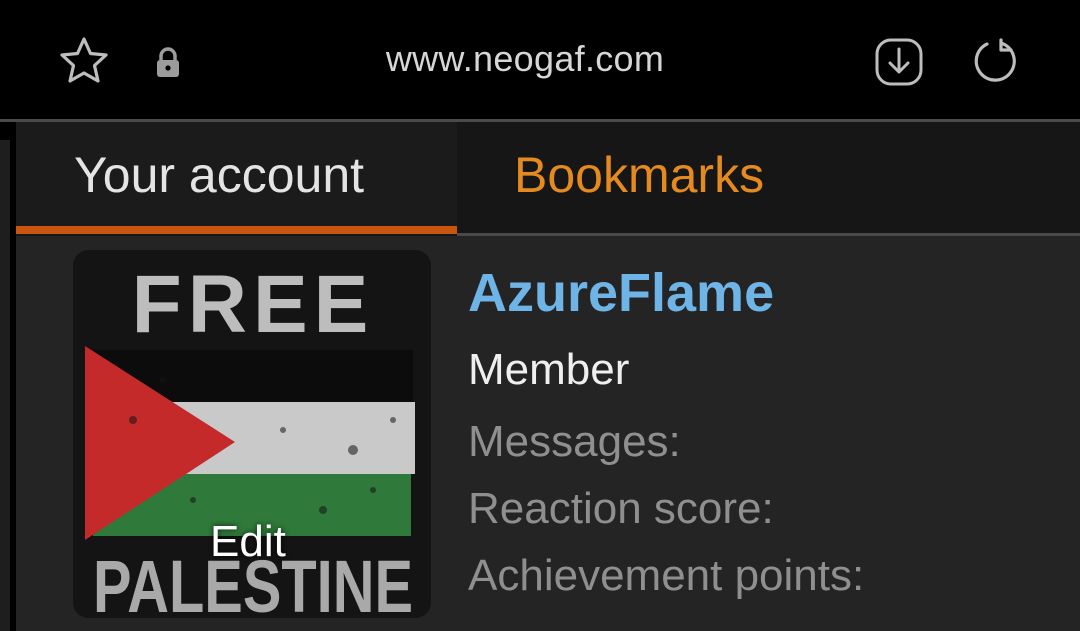  I want to click on tab-divider, so click(768, 234).